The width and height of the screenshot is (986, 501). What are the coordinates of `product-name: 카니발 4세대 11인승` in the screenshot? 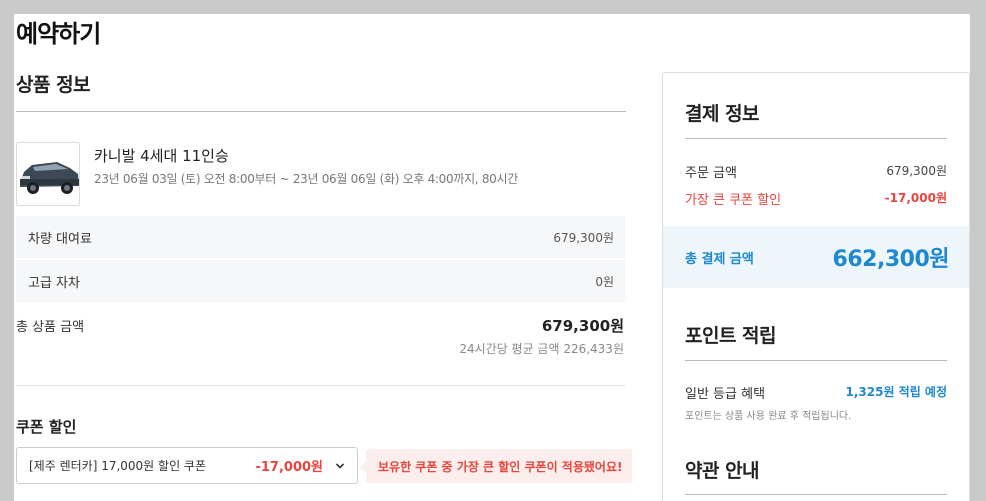 It's located at (161, 156).